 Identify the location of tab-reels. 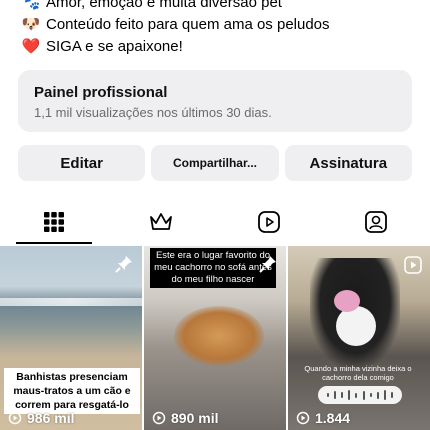
(269, 222).